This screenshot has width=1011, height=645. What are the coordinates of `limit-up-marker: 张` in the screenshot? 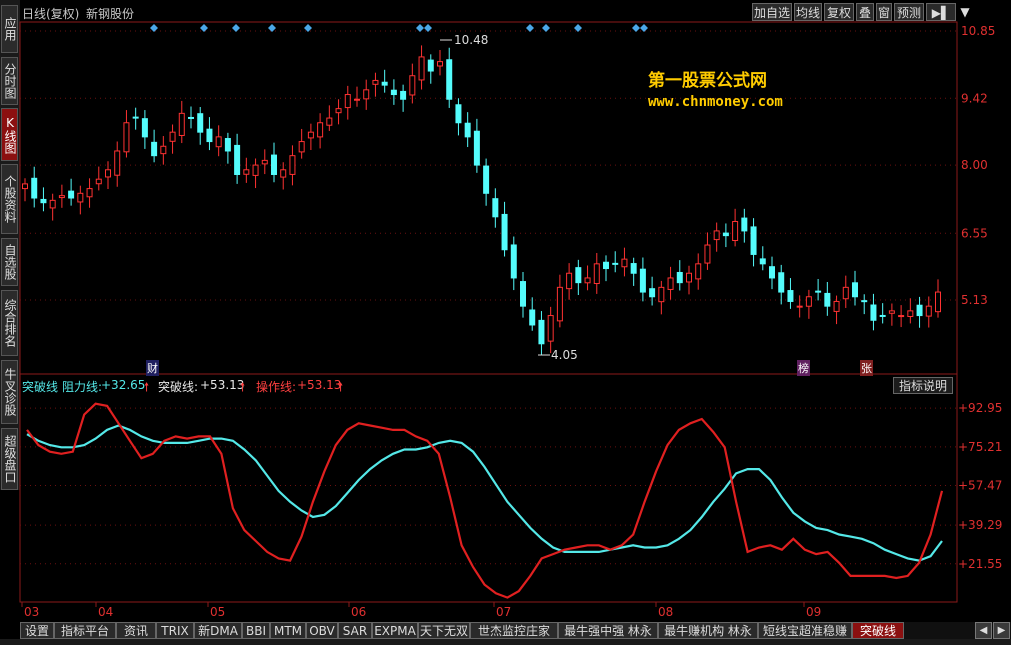 It's located at (866, 368).